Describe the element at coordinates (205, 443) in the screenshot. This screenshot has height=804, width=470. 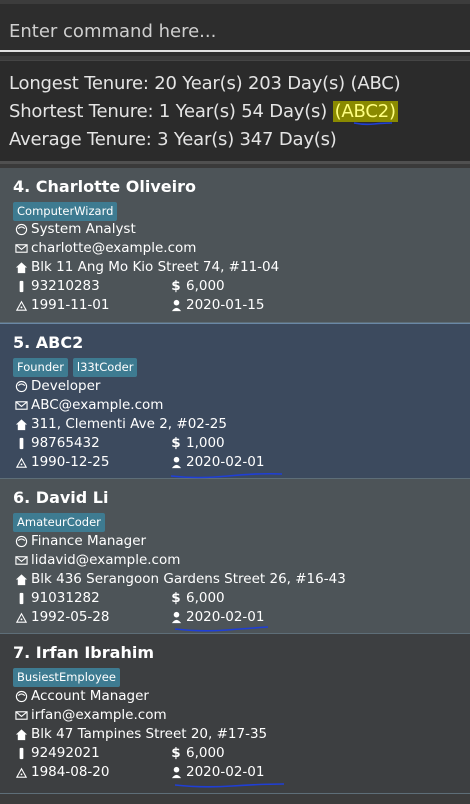
I see `salary-text: 1,000` at that location.